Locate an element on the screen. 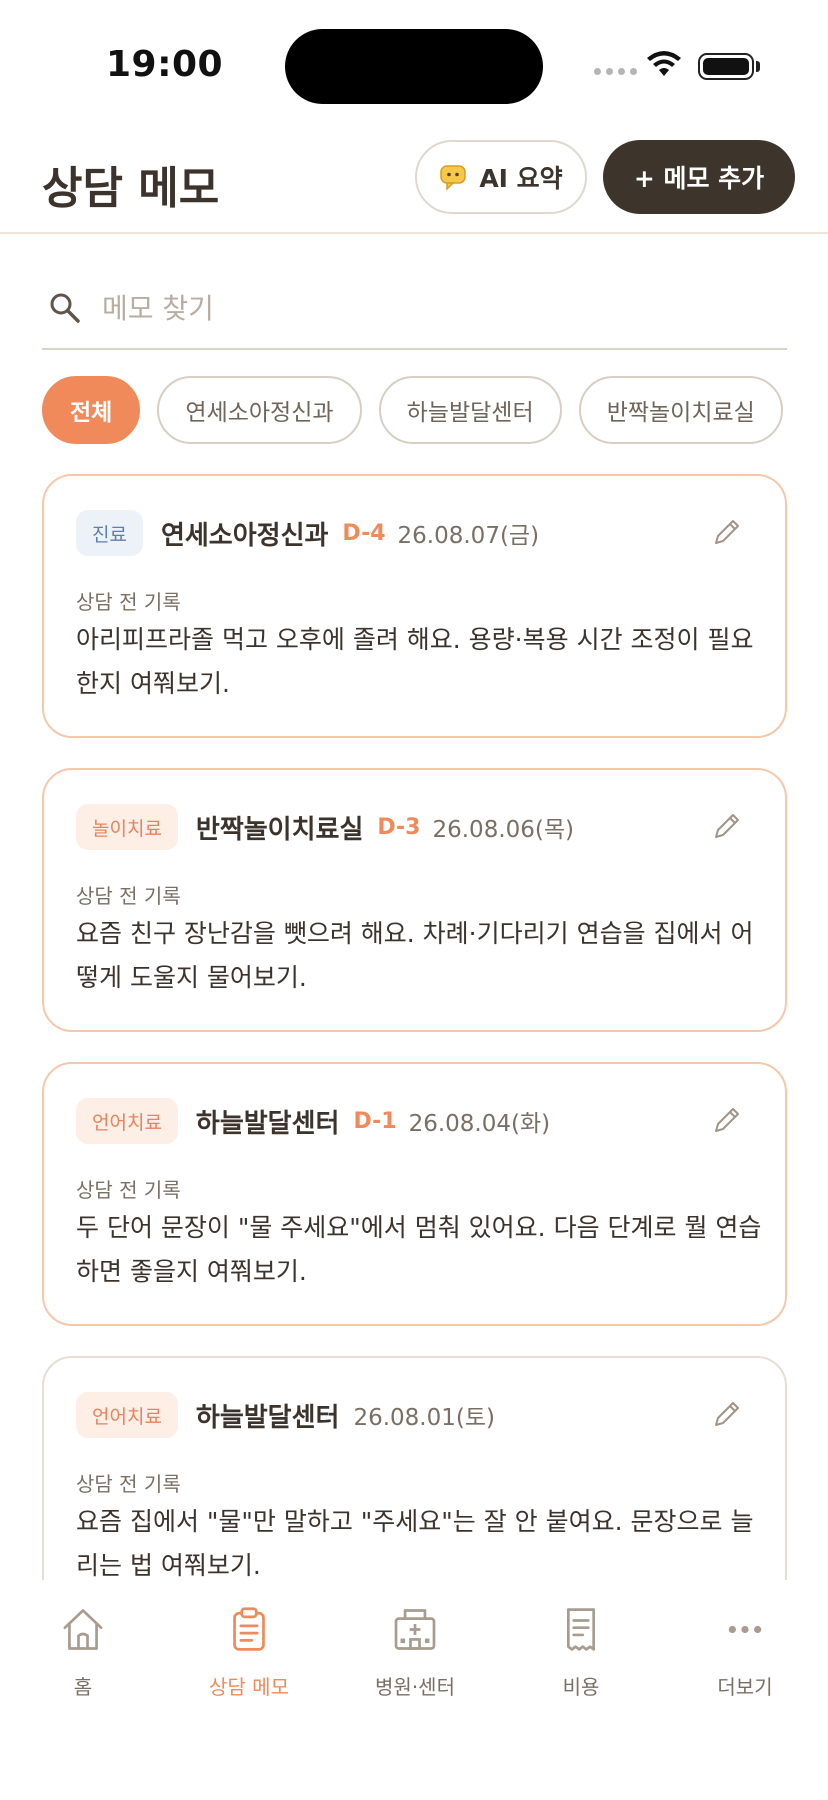 This screenshot has width=828, height=1800. clipboard-icon is located at coordinates (249, 1629).